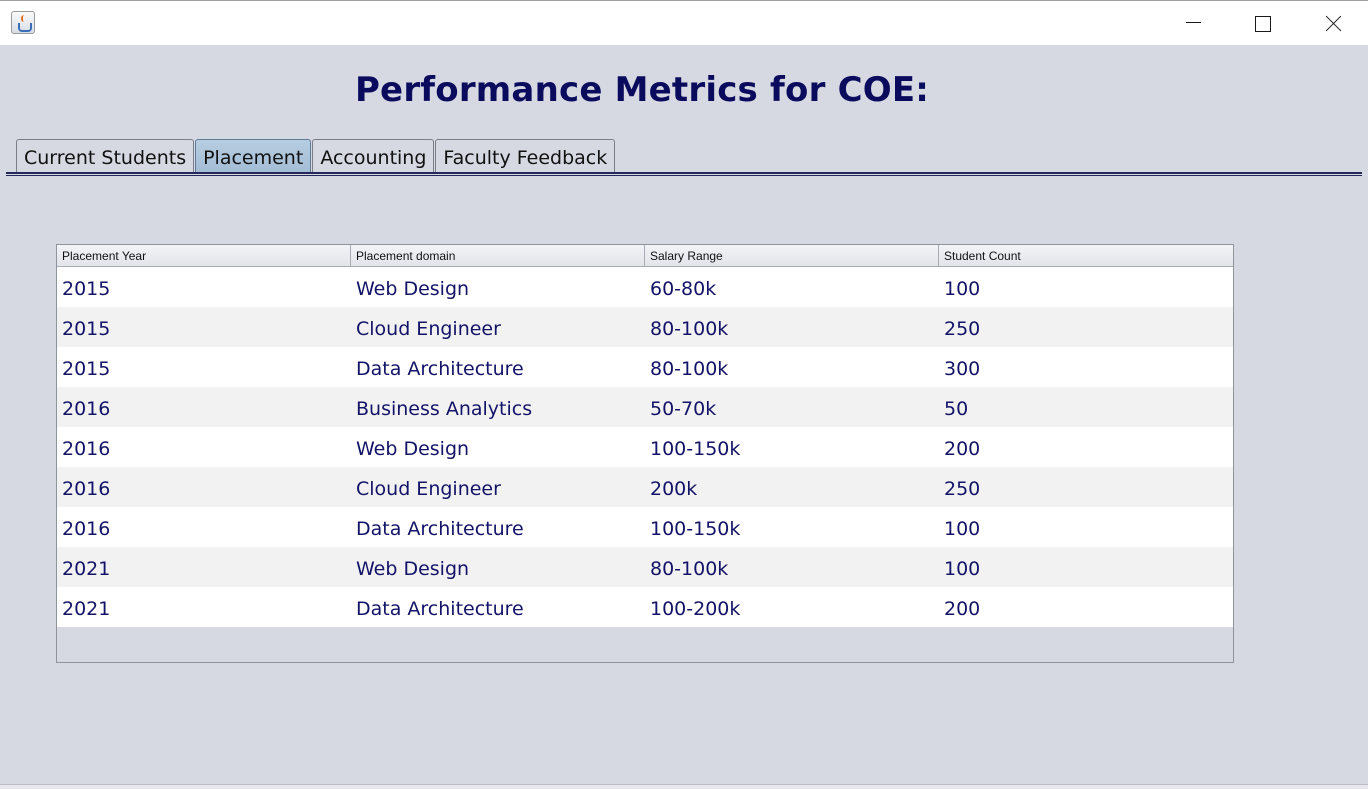 This screenshot has width=1368, height=789. I want to click on table-row: 2021 Data Architecture 100-200k 200, so click(645, 607).